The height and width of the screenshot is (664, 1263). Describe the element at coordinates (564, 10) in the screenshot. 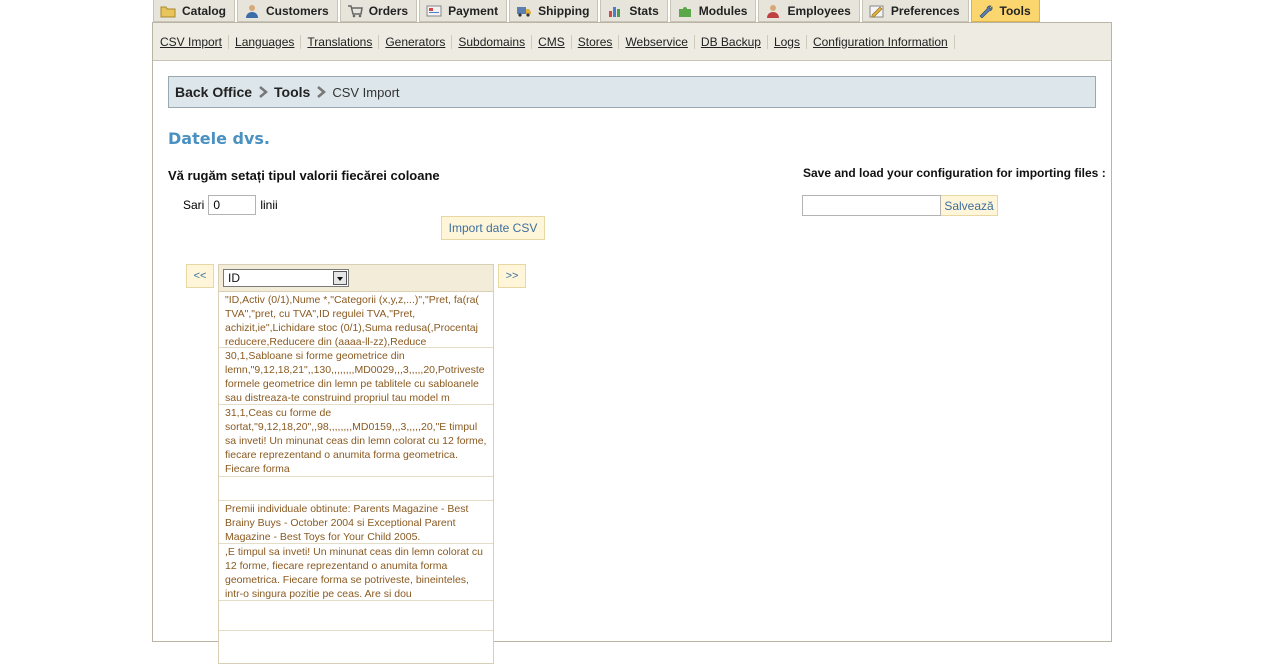

I see `tab-label: Shipping` at that location.